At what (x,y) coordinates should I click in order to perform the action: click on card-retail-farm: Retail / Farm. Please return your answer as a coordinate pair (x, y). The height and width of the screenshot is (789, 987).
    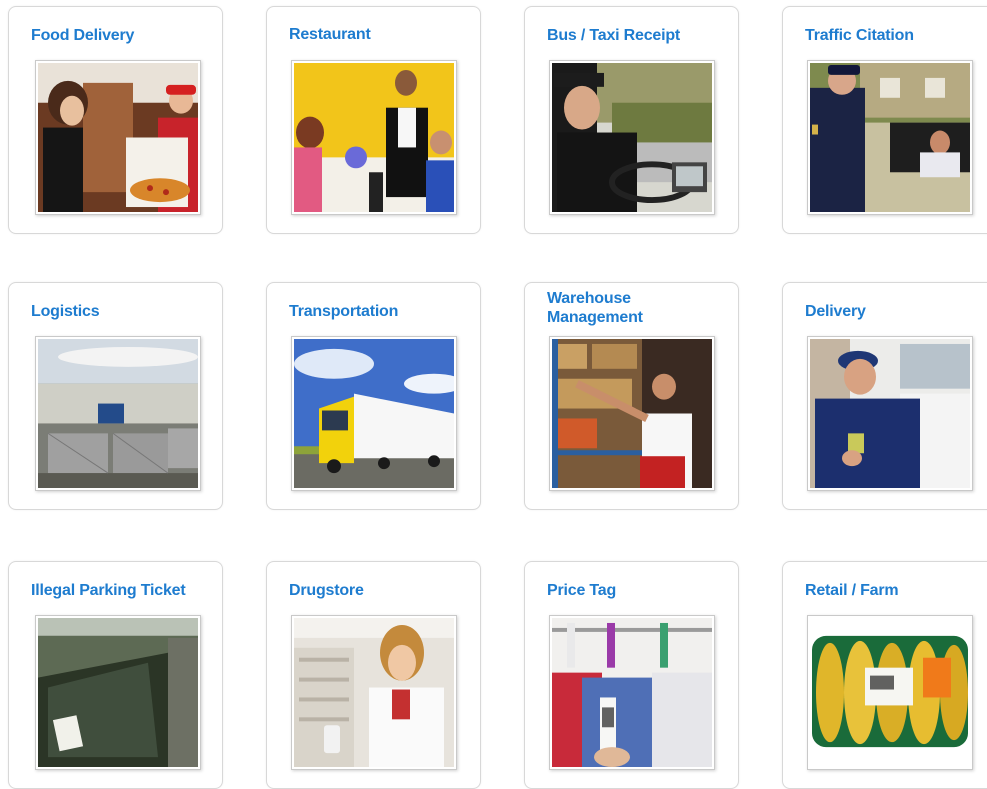
    Looking at the image, I should click on (884, 675).